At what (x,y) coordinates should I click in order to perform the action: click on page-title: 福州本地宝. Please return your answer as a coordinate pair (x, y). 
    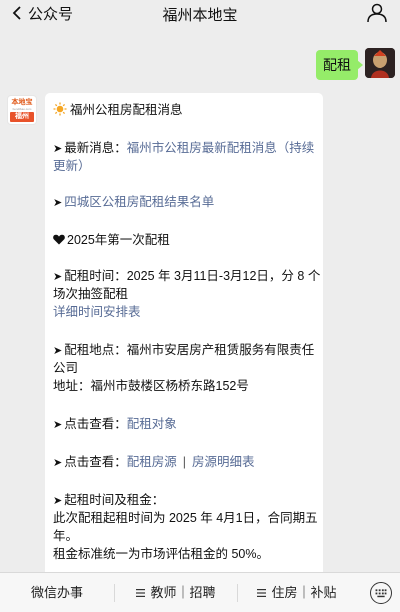
    Looking at the image, I should click on (200, 15).